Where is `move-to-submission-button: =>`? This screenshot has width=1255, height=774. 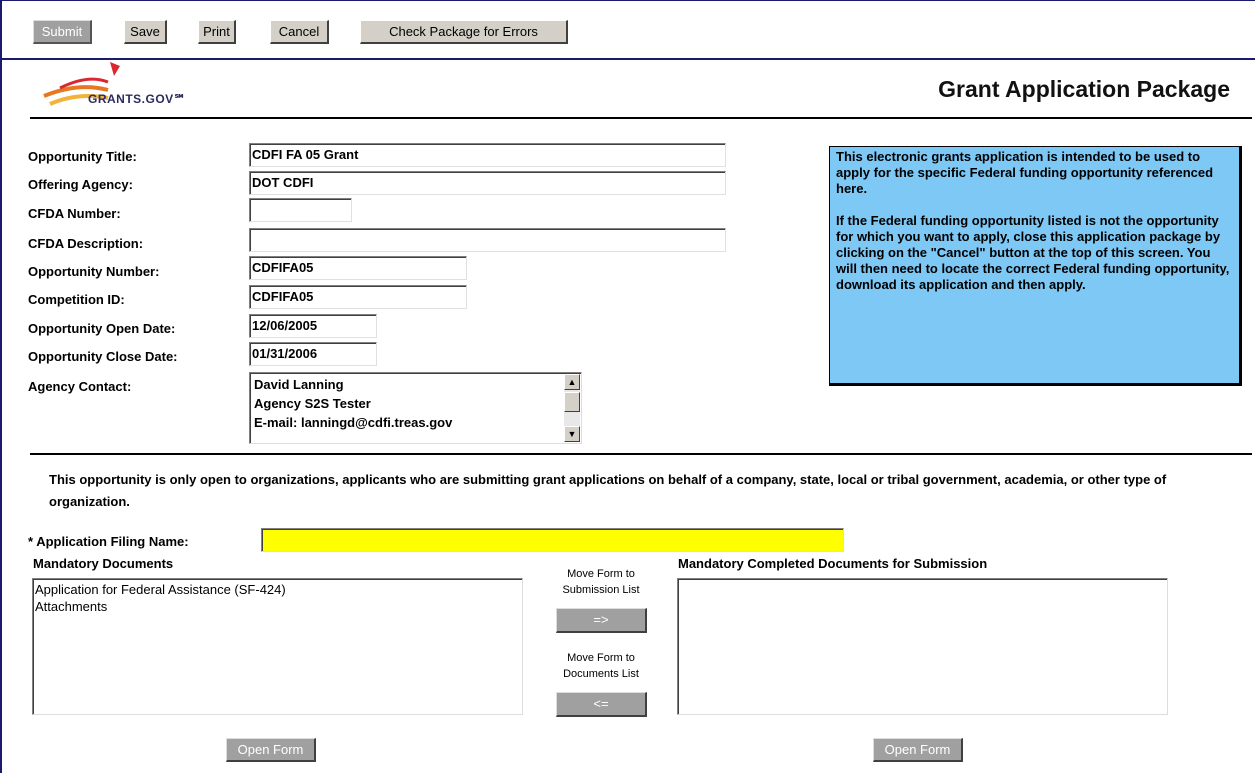
move-to-submission-button: => is located at coordinates (601, 620).